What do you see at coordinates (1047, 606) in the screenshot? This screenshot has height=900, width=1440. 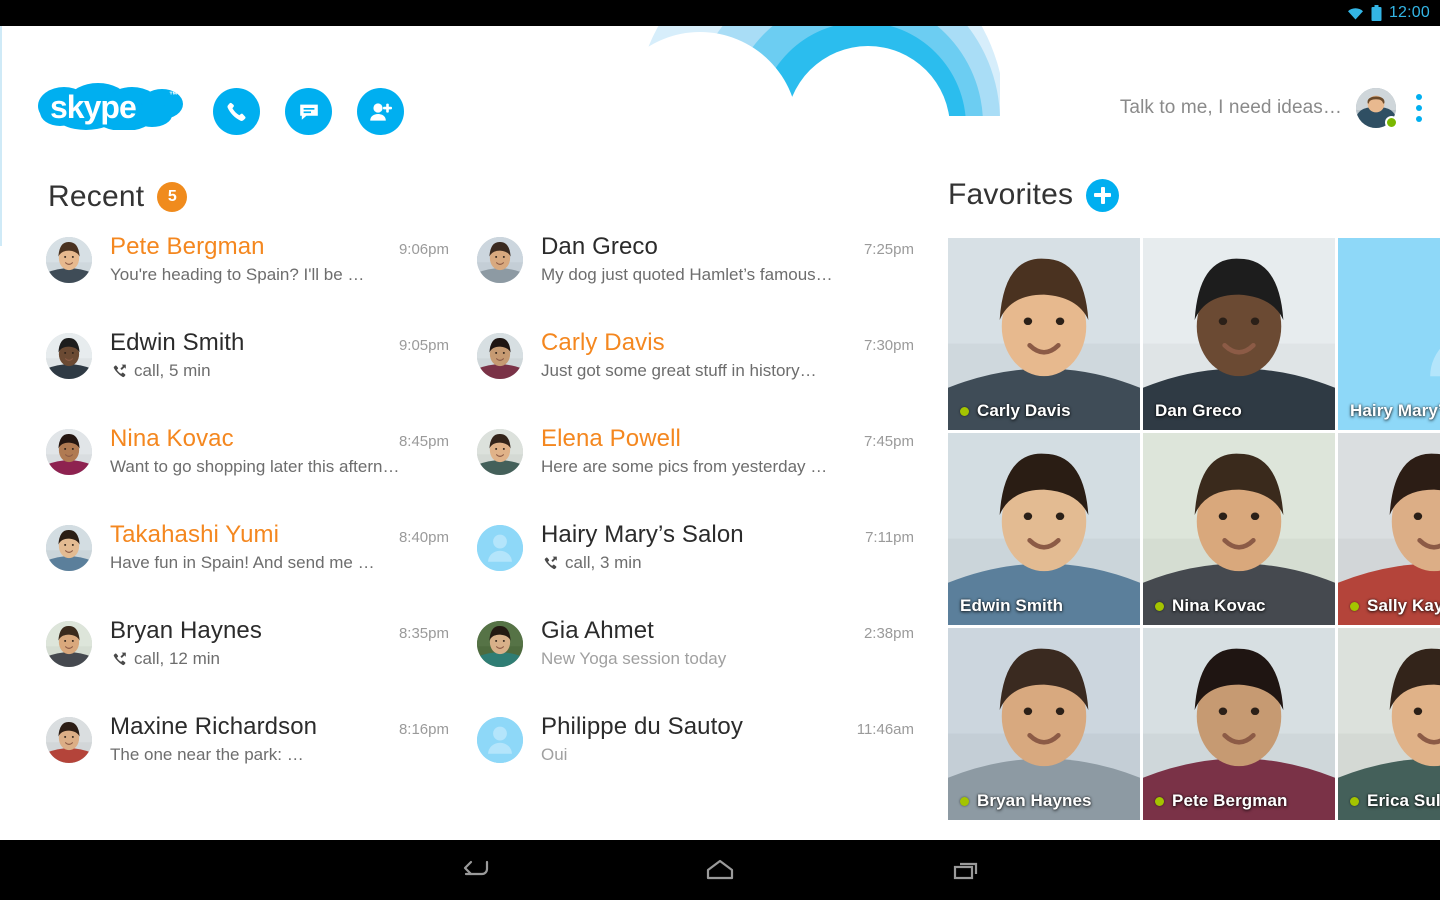 I see `favorite-tile-label: Edwin Smith` at bounding box center [1047, 606].